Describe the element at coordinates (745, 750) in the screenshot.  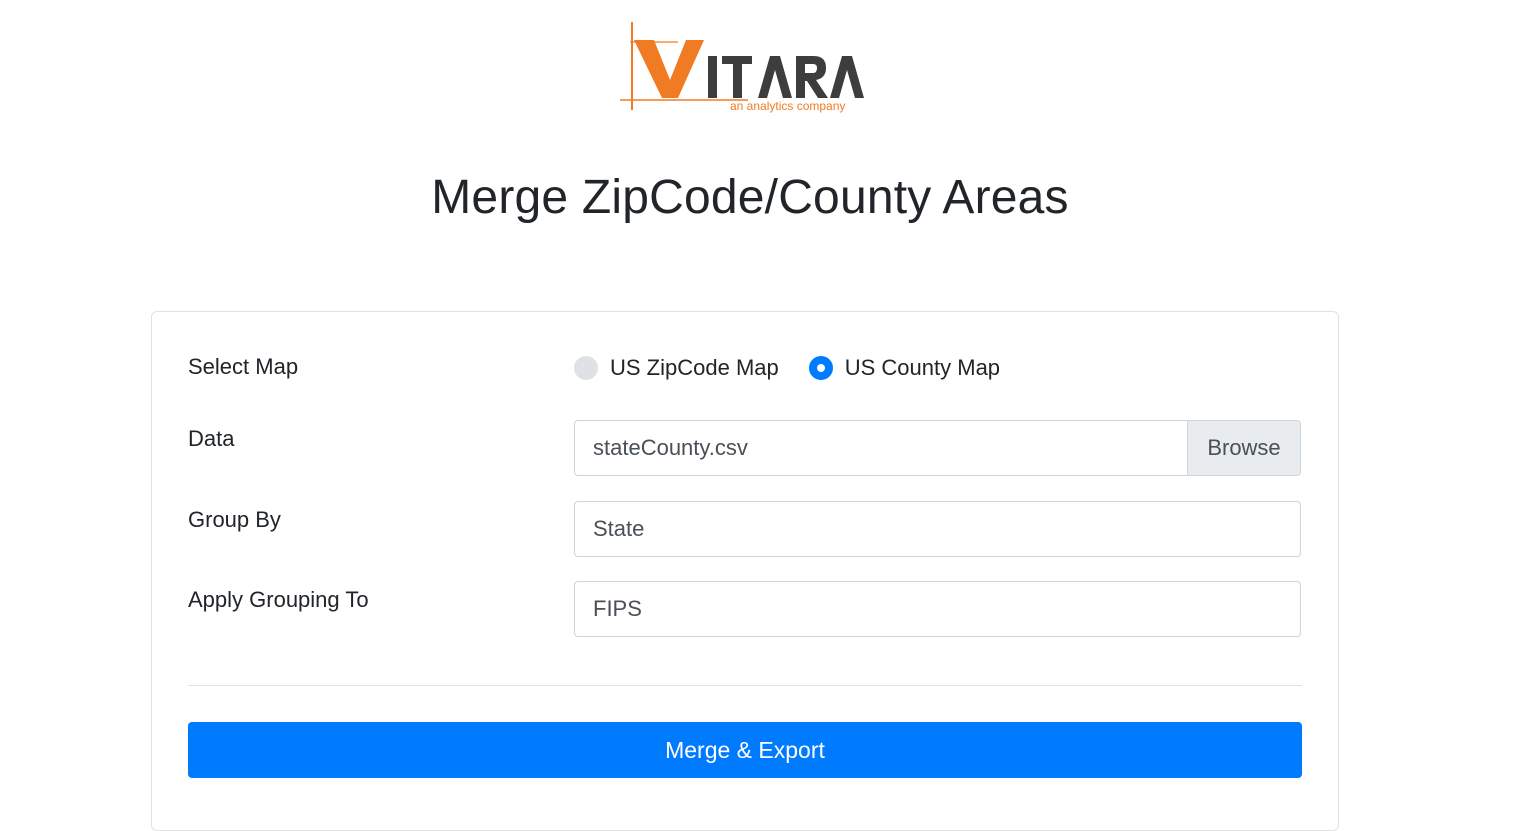
I see `merge-export-button: Merge & Export` at that location.